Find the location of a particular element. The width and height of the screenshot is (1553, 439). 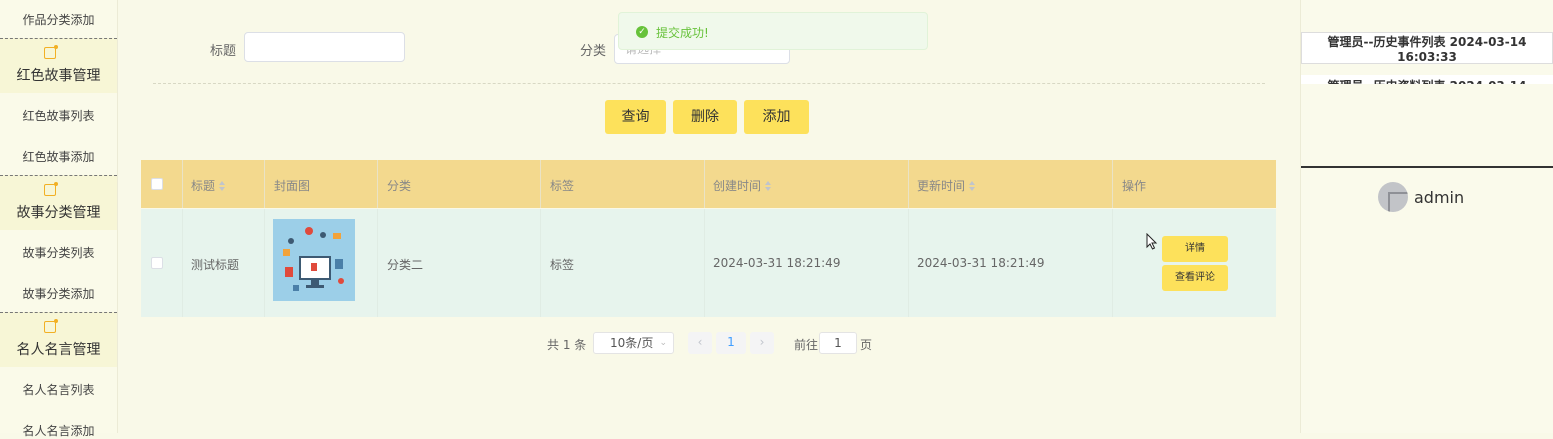

avatar is located at coordinates (1393, 197).